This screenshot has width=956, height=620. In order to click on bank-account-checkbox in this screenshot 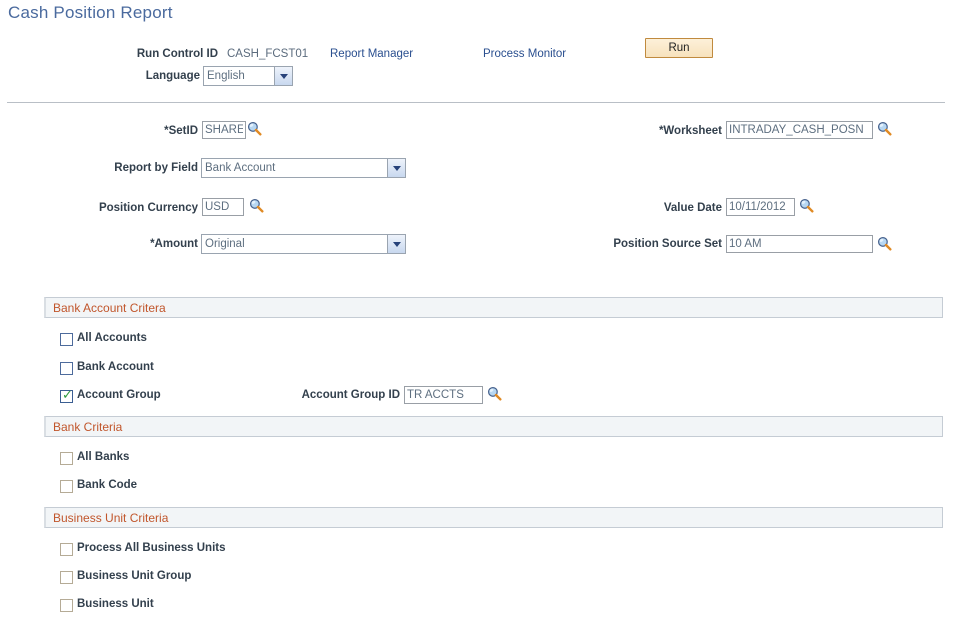, I will do `click(66, 368)`.